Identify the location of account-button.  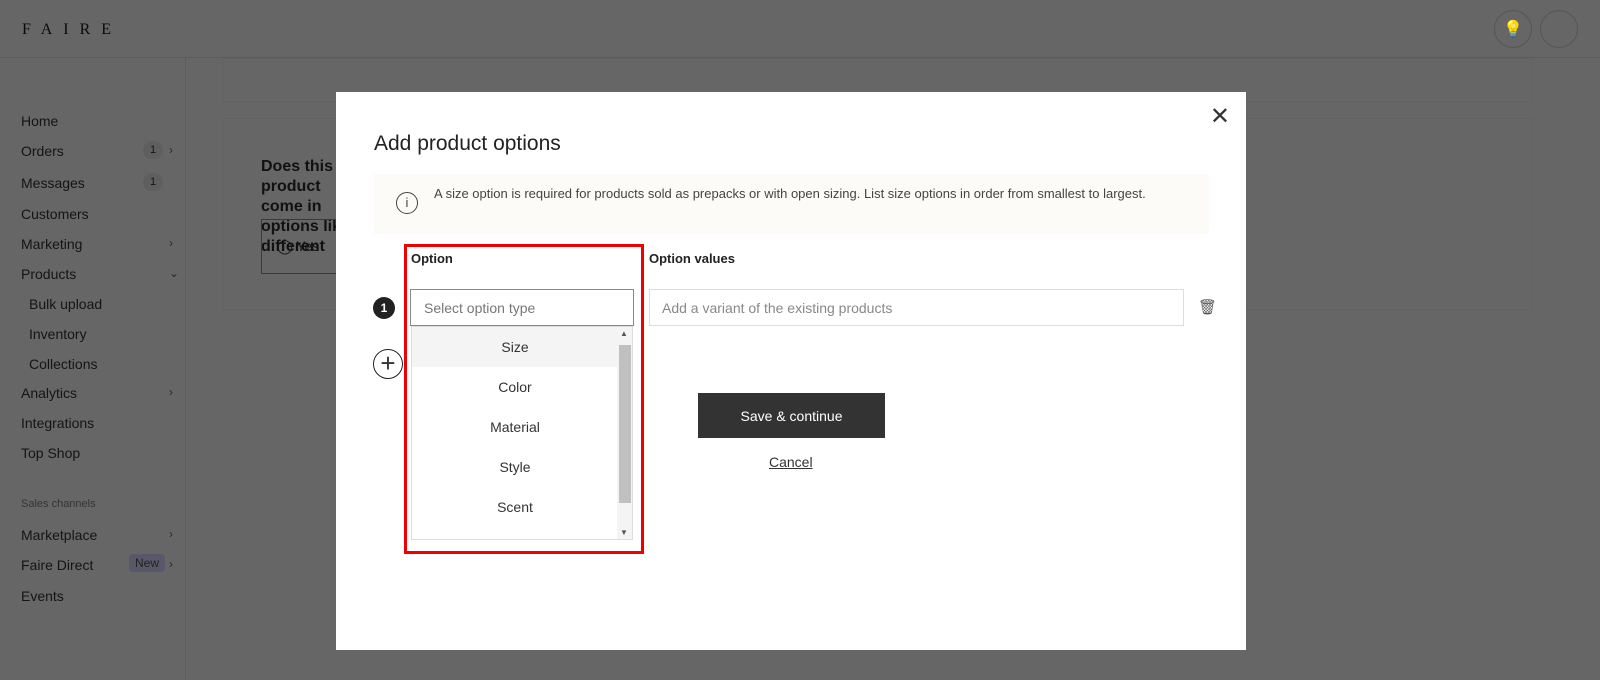
(1559, 29).